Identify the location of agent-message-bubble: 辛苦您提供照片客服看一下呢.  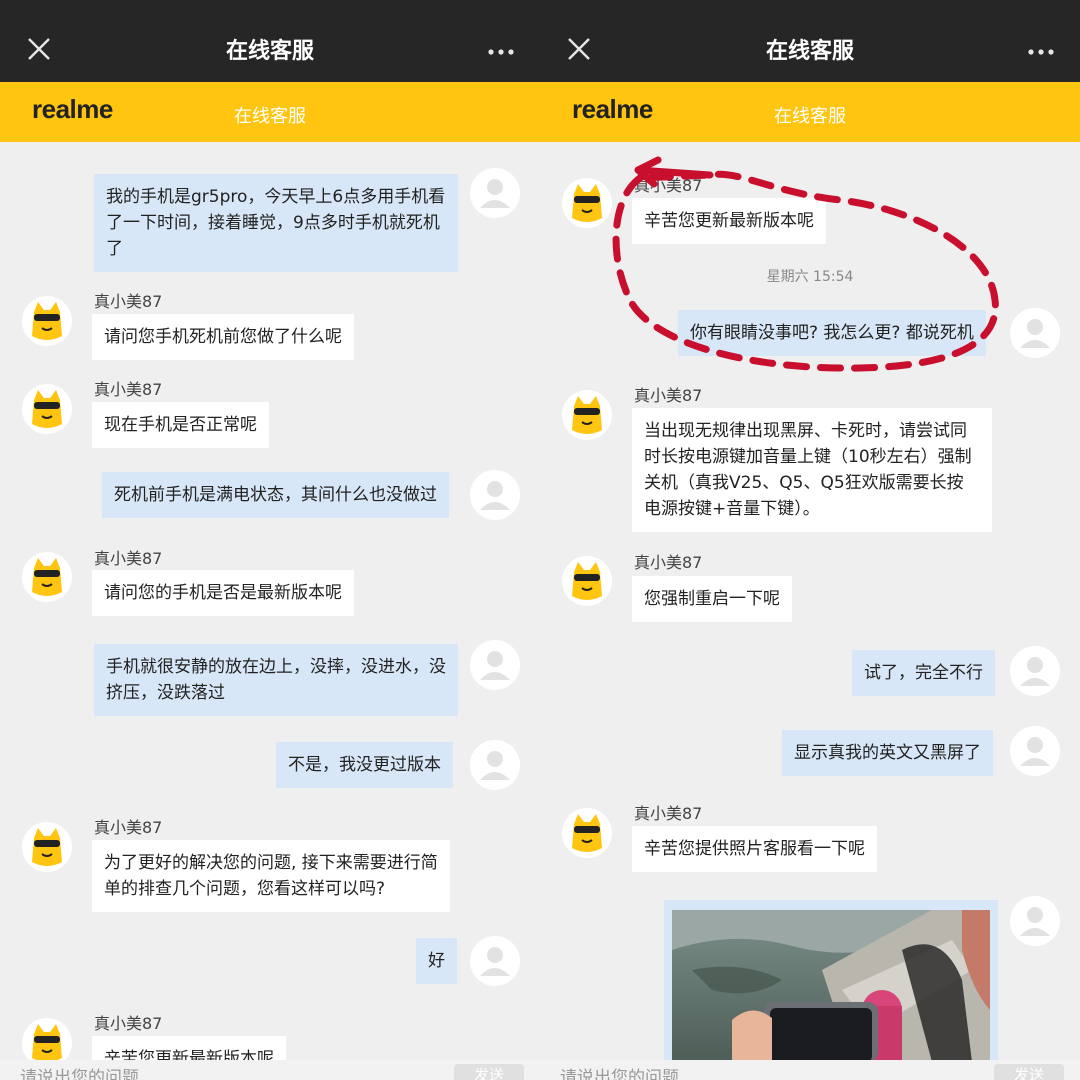
(754, 849).